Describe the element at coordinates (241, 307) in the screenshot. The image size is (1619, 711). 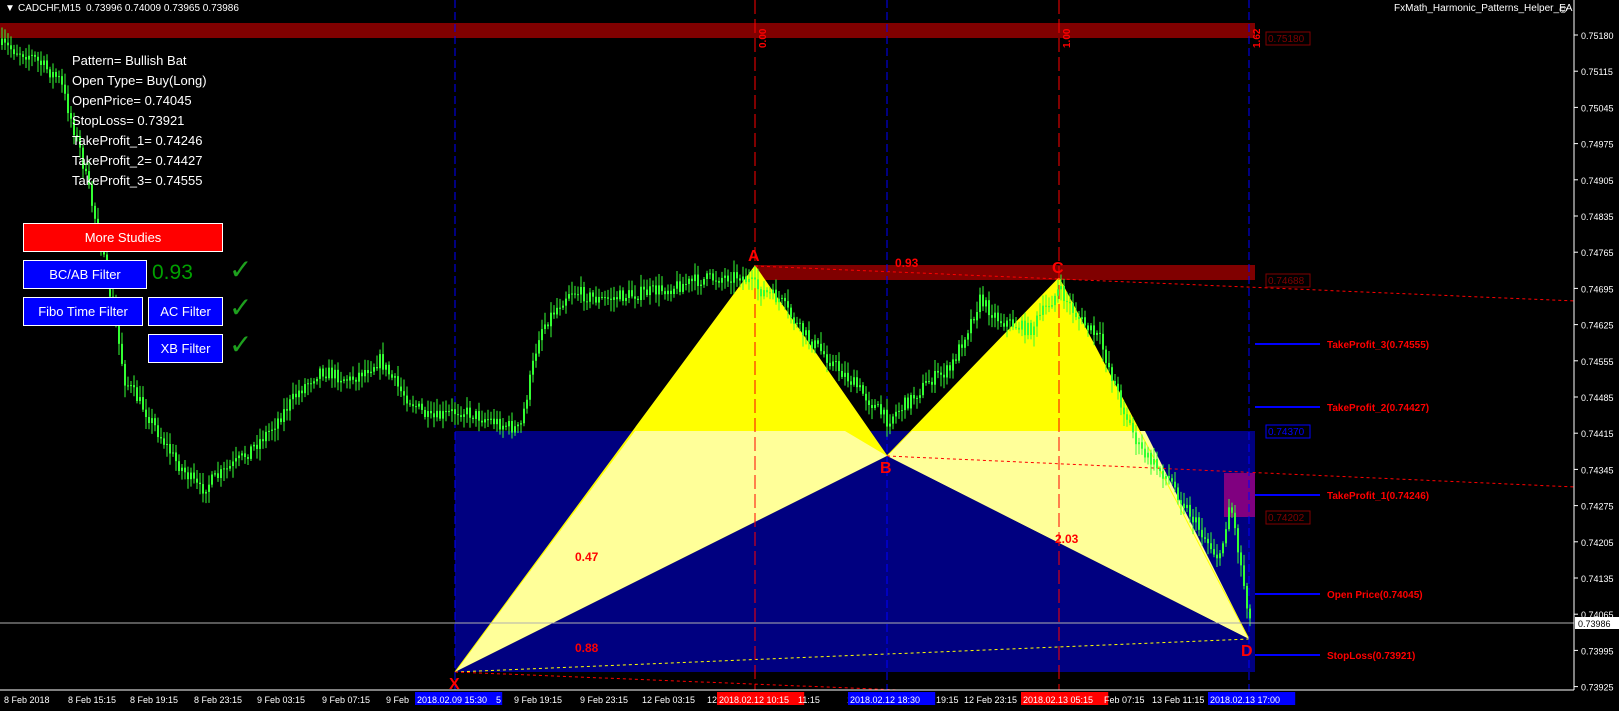
I see `ac-check-icon: ✓` at that location.